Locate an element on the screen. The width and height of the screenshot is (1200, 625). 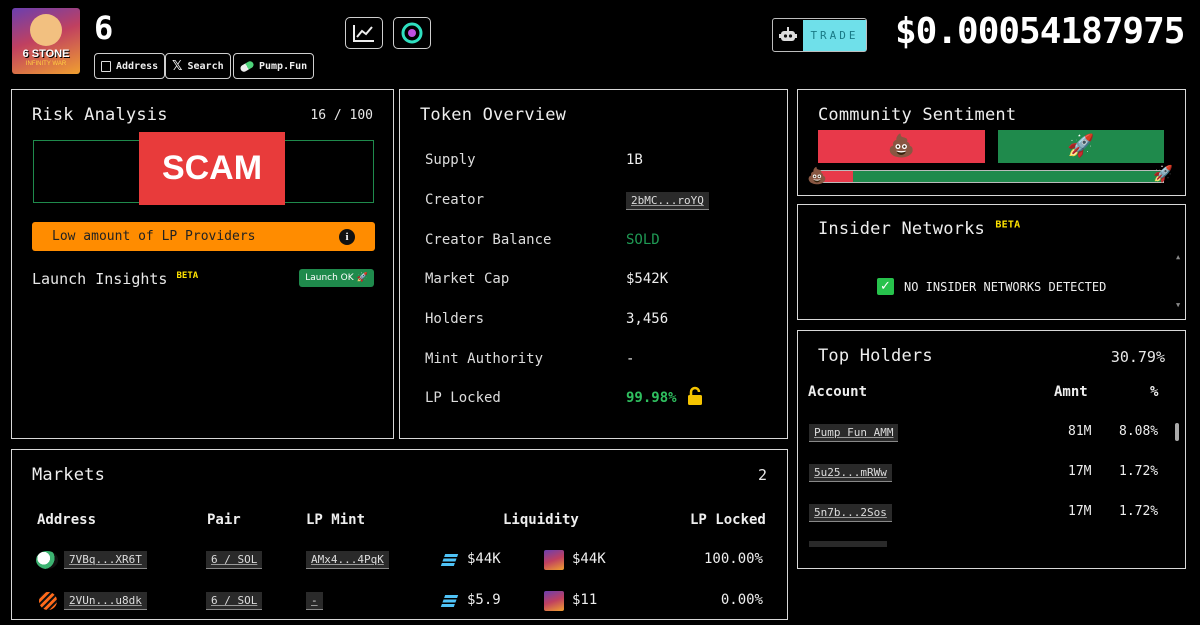
vote-bad-button: 💩 is located at coordinates (901, 146).